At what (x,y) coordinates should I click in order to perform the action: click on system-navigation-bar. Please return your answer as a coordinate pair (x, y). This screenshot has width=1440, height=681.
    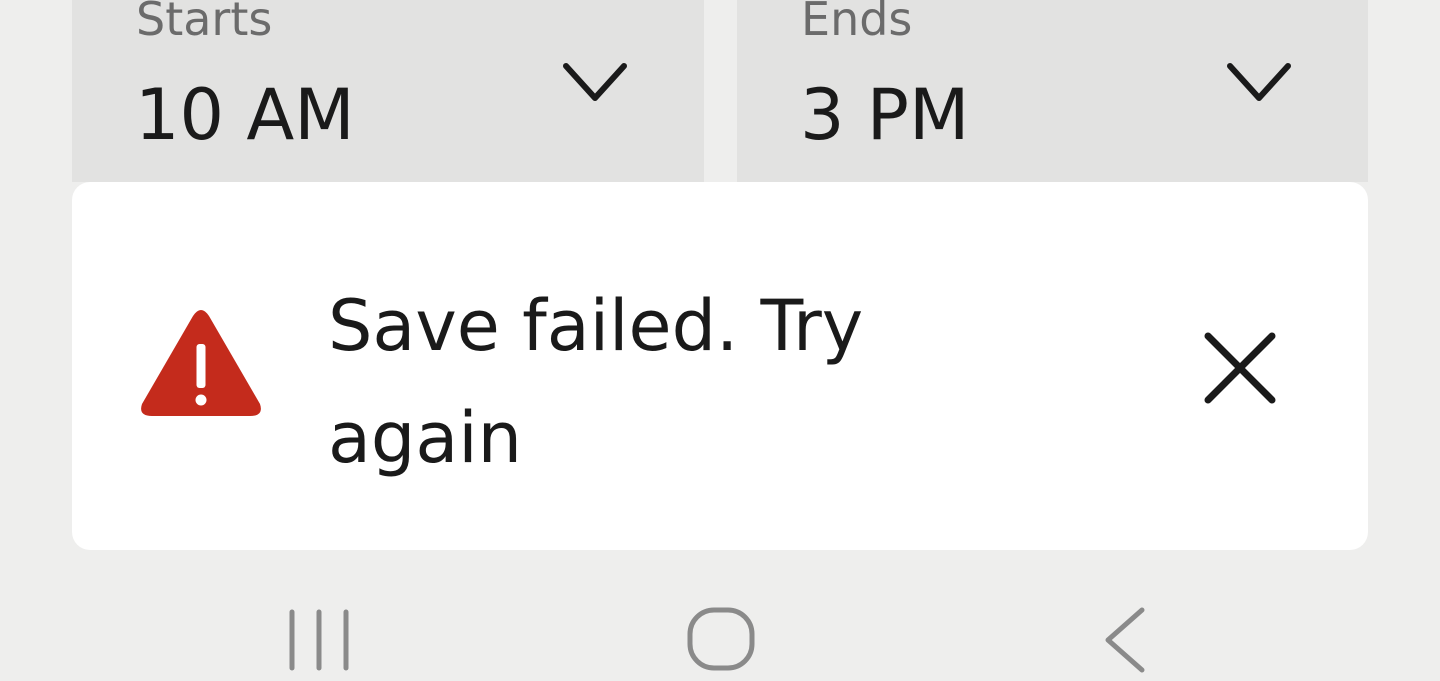
    Looking at the image, I should click on (720, 631).